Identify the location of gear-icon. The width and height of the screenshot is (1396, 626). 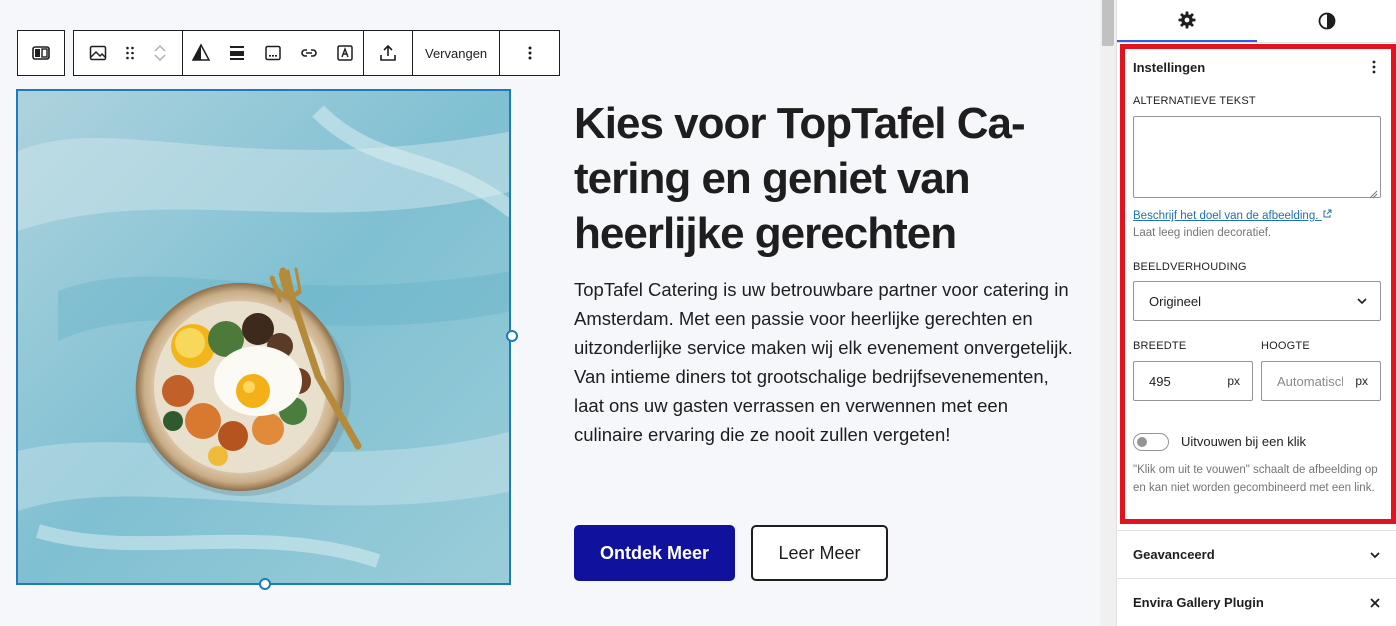
(1187, 20).